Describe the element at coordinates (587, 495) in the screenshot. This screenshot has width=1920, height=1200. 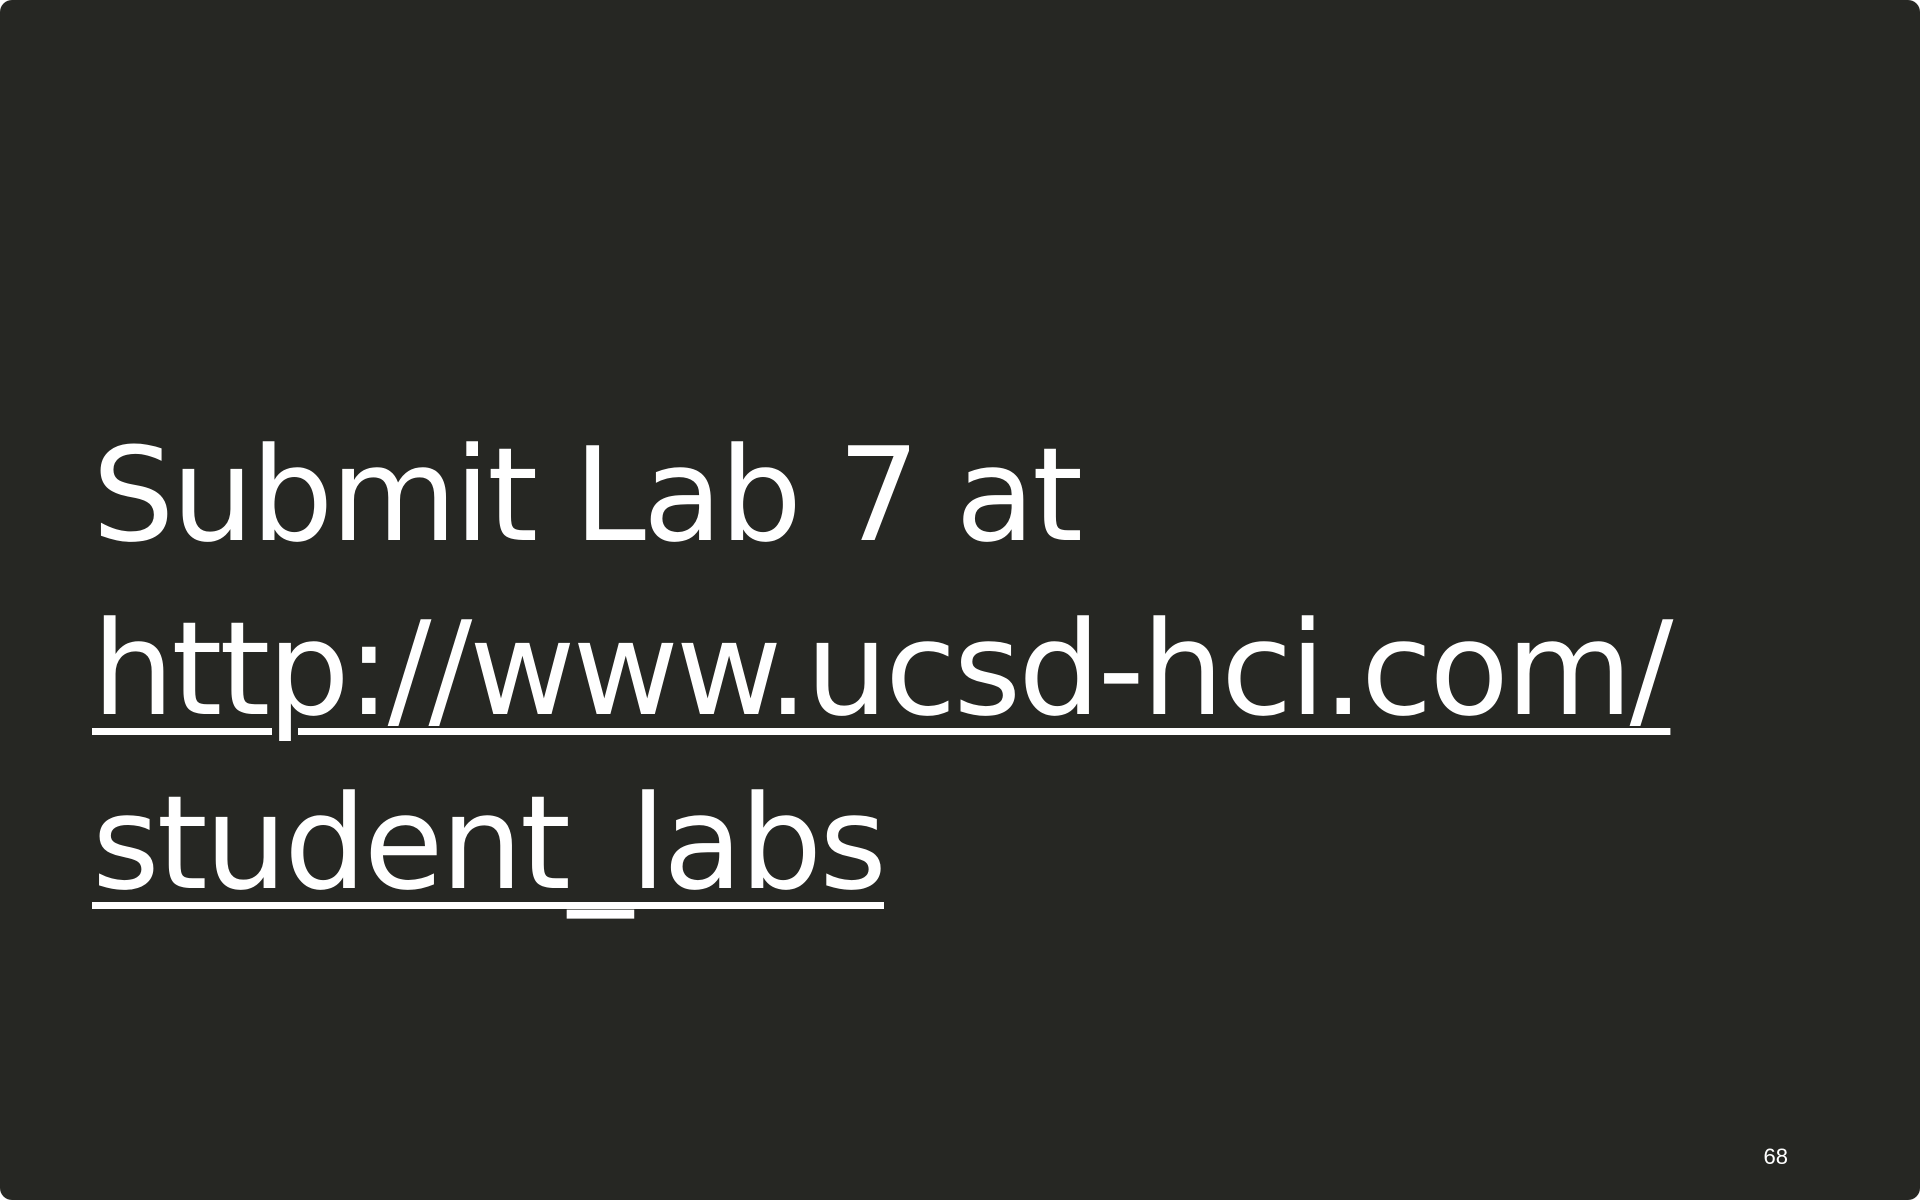
I see `submit-instruction-text: Submit Lab 7 at` at that location.